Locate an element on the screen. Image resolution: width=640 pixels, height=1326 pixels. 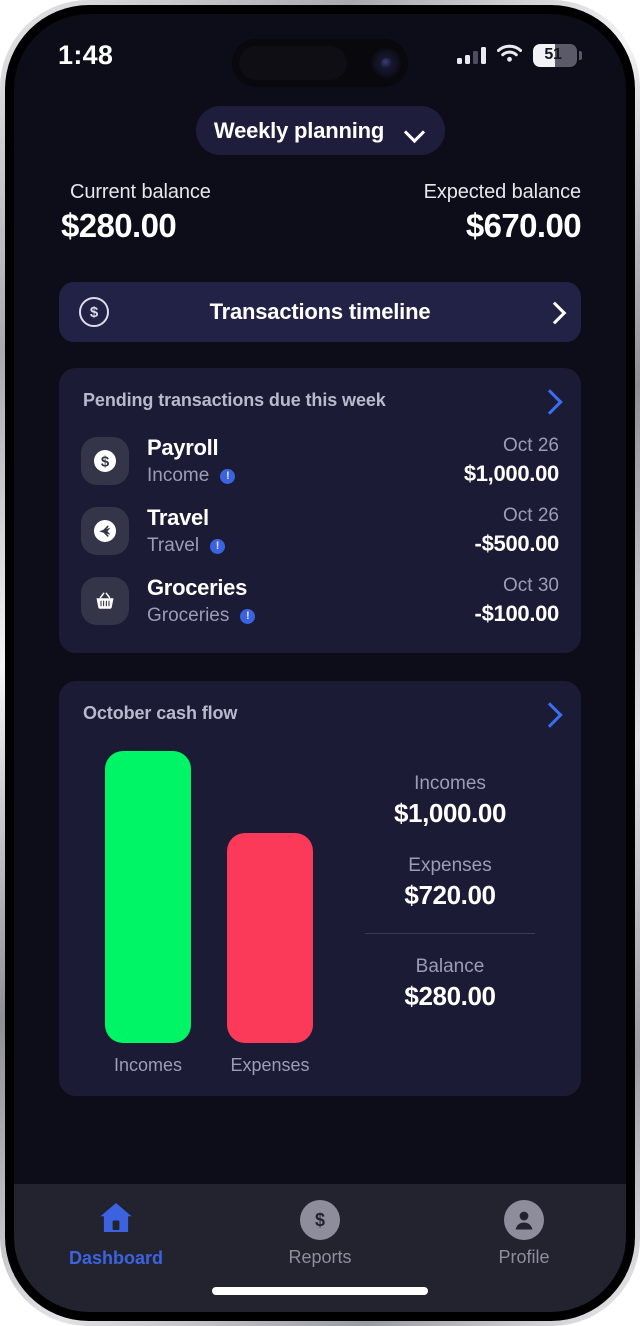
bar-expenses is located at coordinates (270, 937).